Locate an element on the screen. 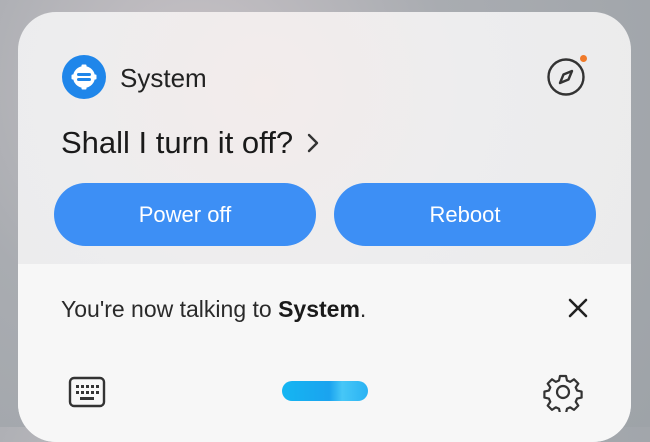  chevron-right-icon is located at coordinates (313, 143).